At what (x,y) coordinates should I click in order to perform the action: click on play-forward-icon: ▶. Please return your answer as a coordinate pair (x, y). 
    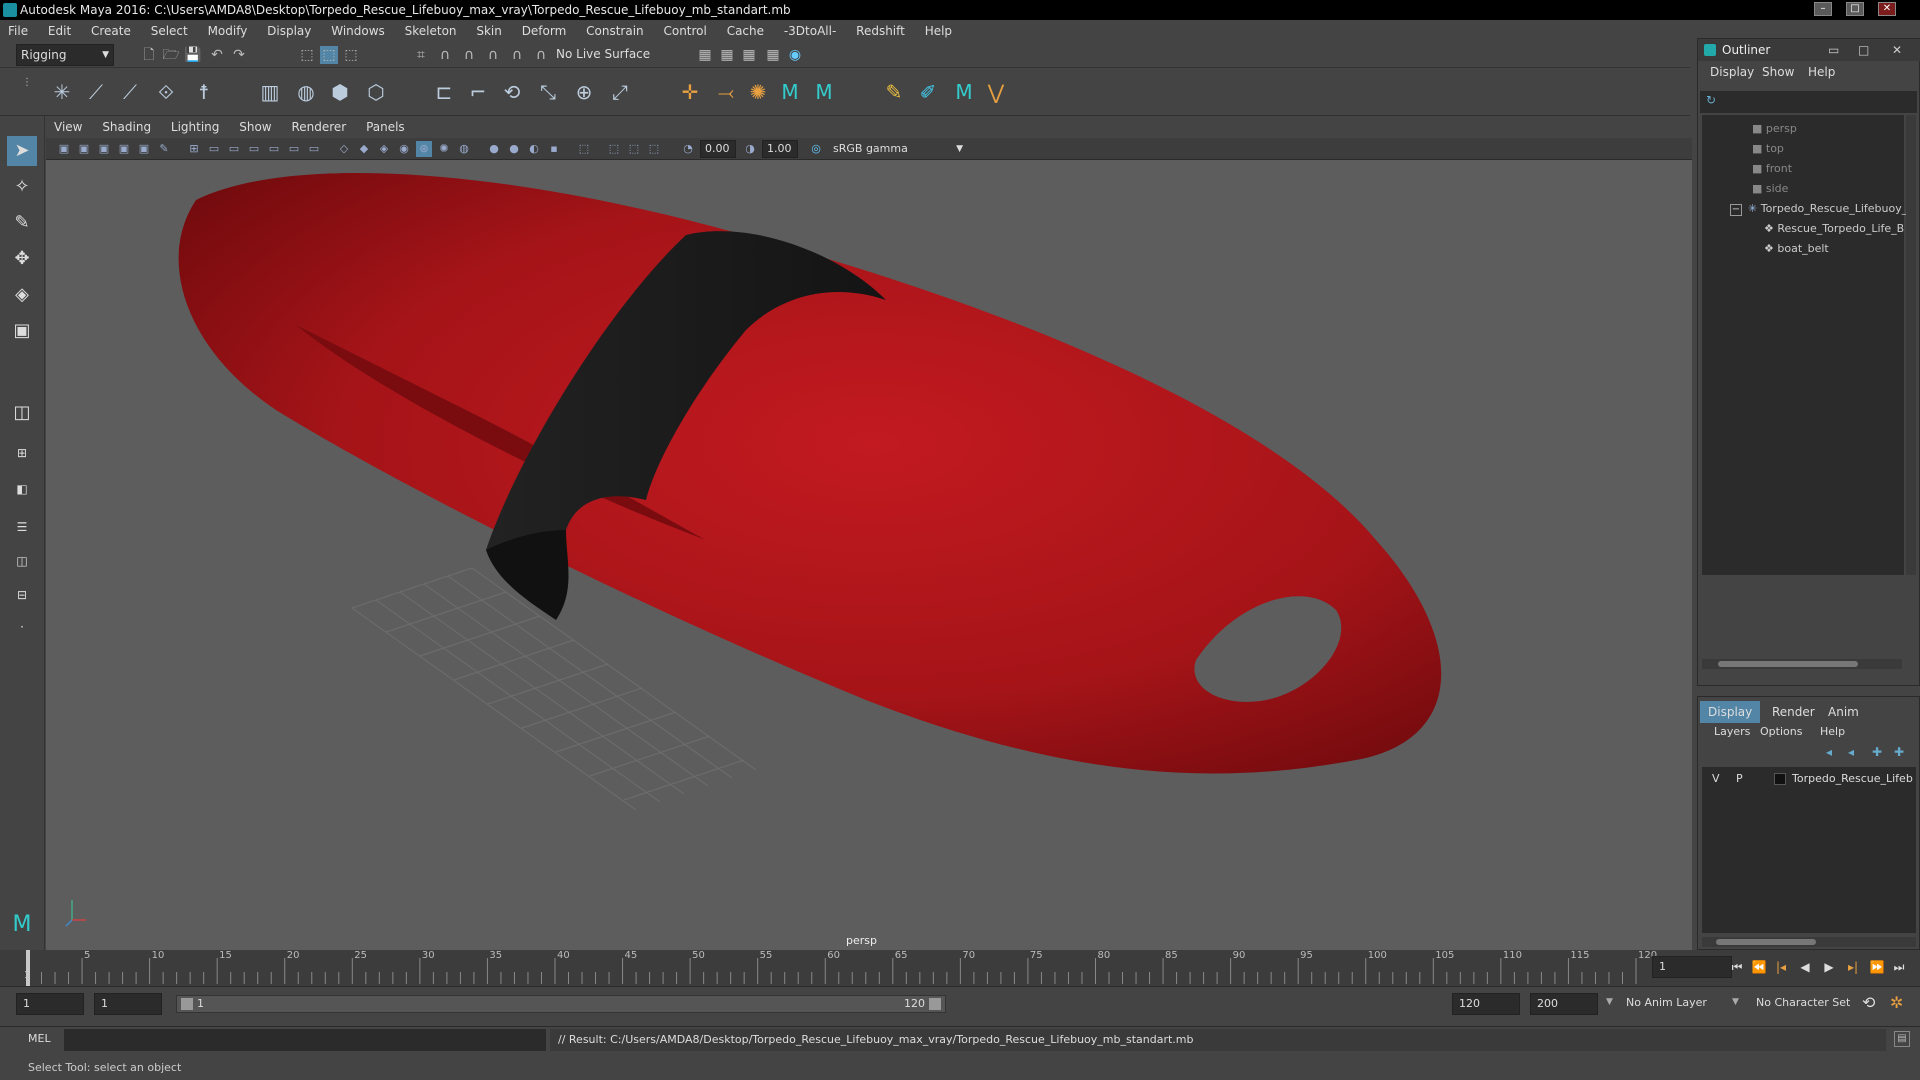
    Looking at the image, I should click on (1829, 967).